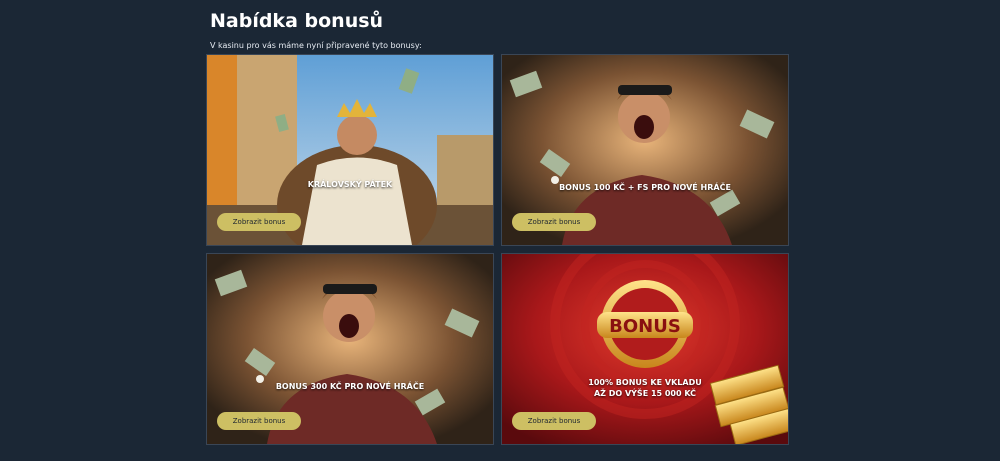 This screenshot has height=461, width=1000. What do you see at coordinates (350, 184) in the screenshot?
I see `card-title: KRÁLOVSKÝ PÁTEK` at bounding box center [350, 184].